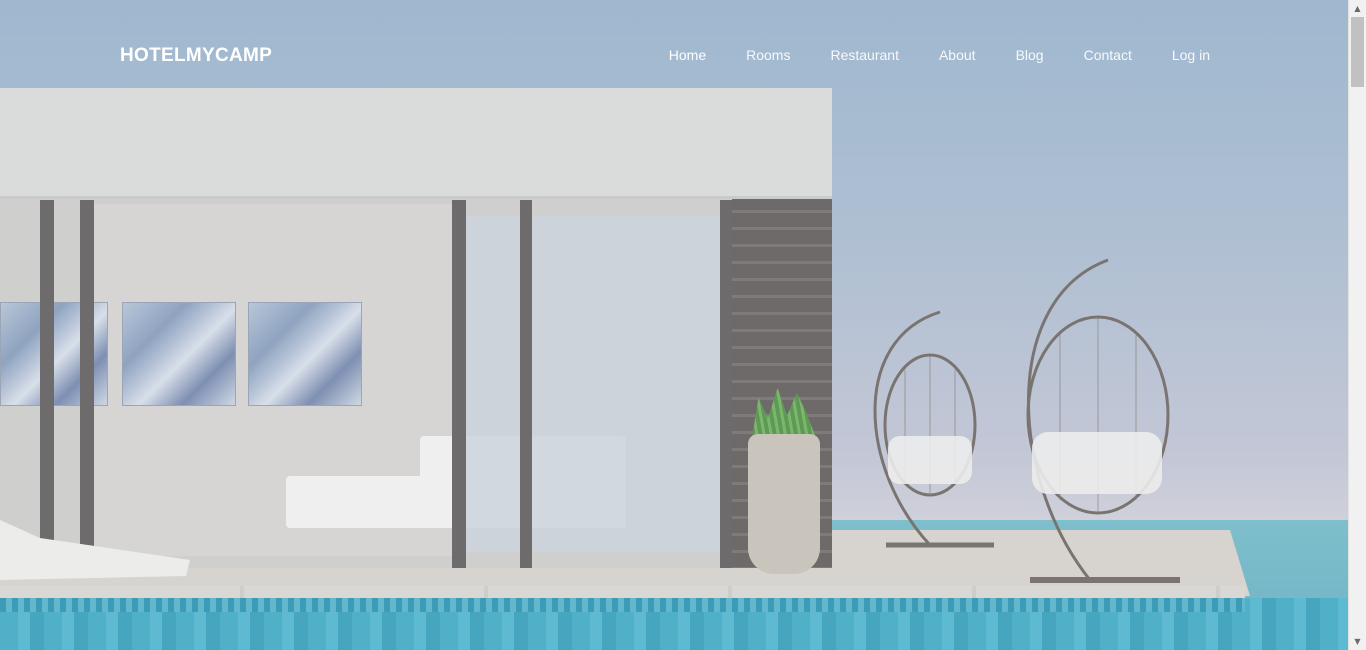  What do you see at coordinates (1357, 325) in the screenshot?
I see `vertical-scrollbar: ▲ ▼` at bounding box center [1357, 325].